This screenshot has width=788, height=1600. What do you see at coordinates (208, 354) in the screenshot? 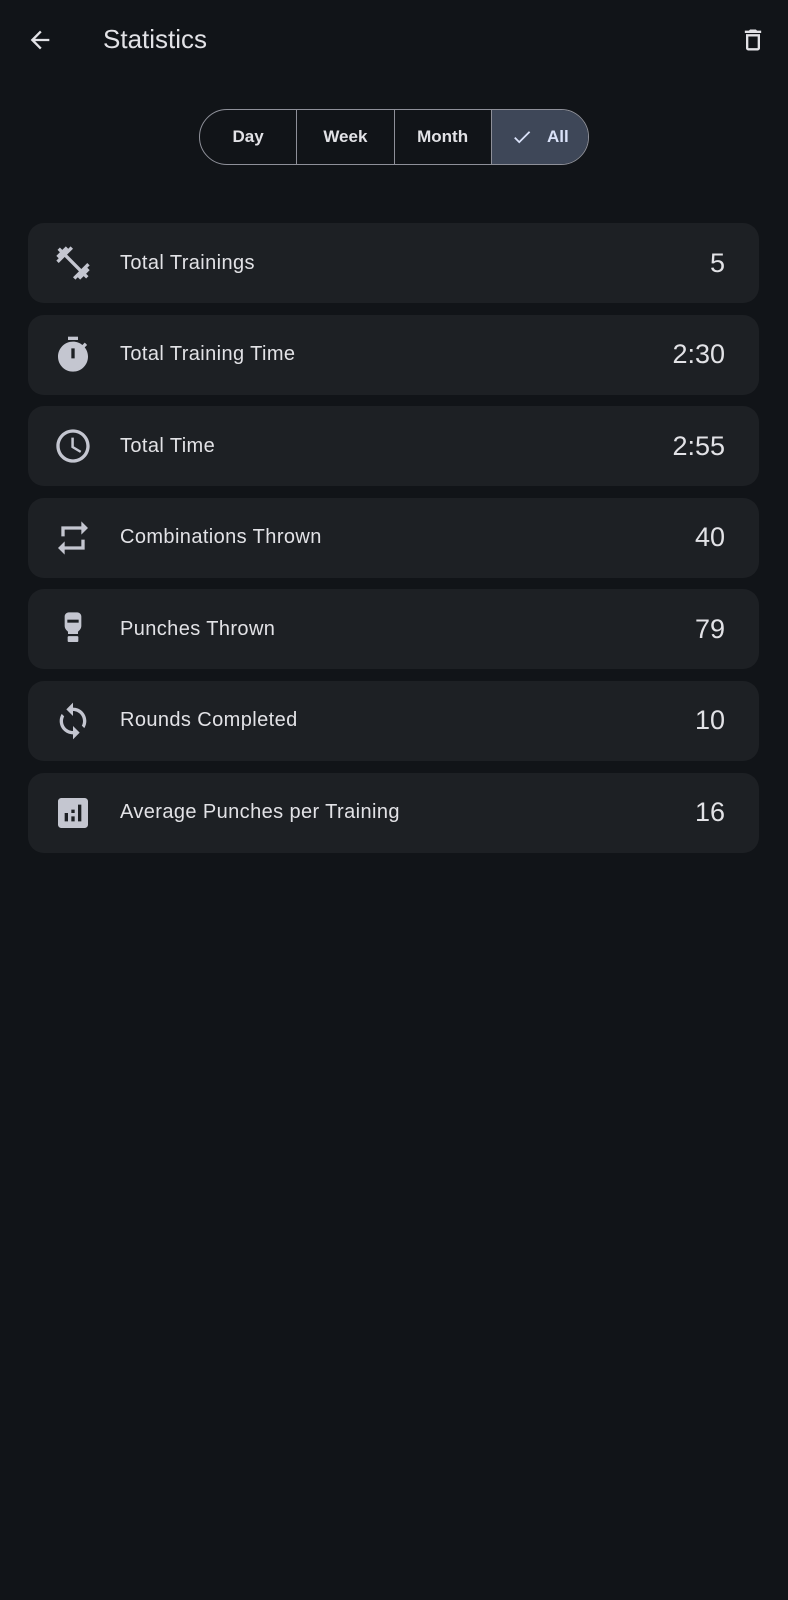
I see `stat-label: Total Training Time` at bounding box center [208, 354].